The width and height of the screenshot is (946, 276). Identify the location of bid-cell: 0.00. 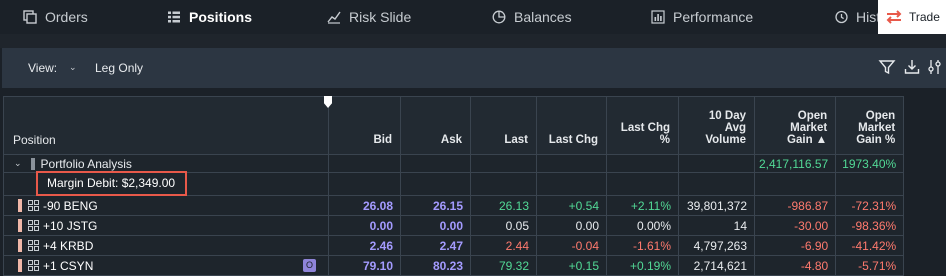
(364, 225).